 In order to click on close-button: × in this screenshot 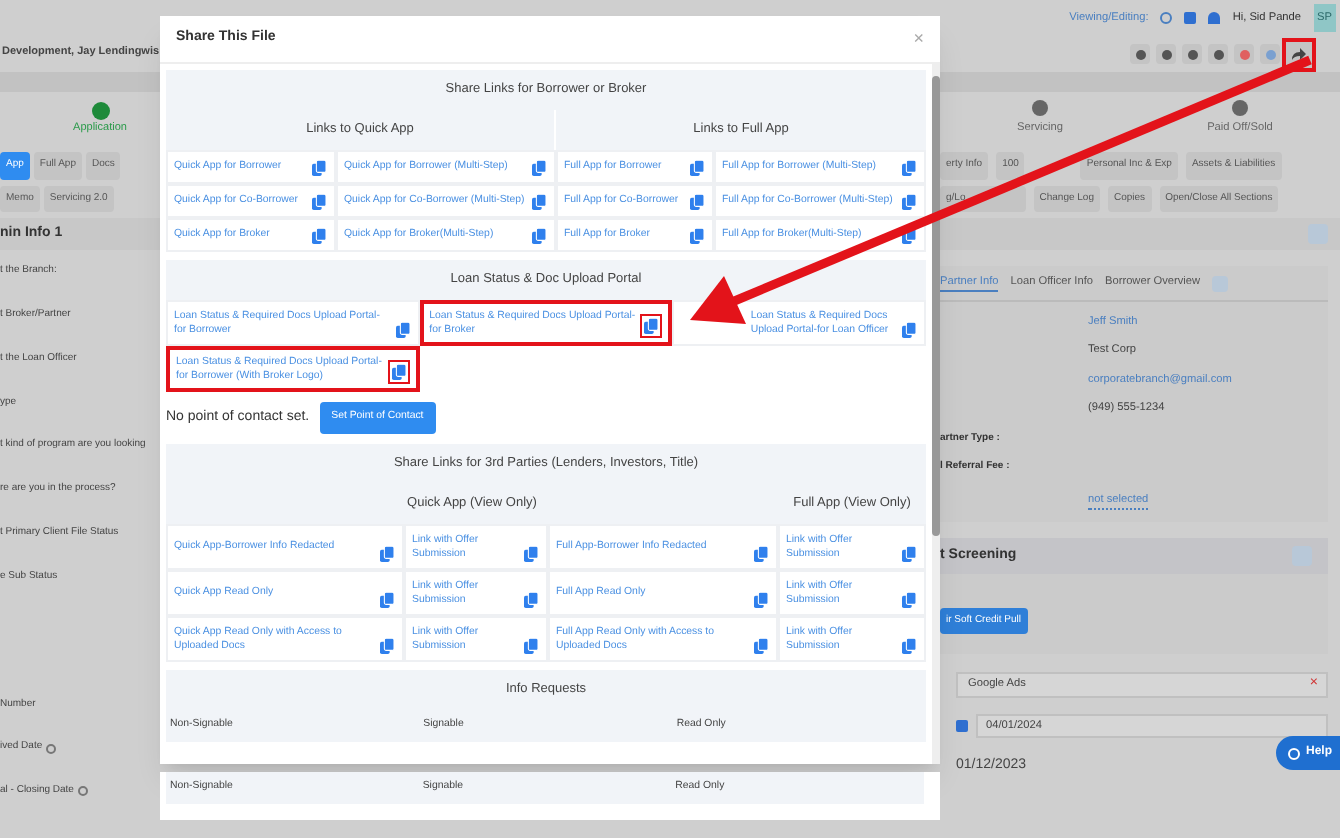, I will do `click(918, 39)`.